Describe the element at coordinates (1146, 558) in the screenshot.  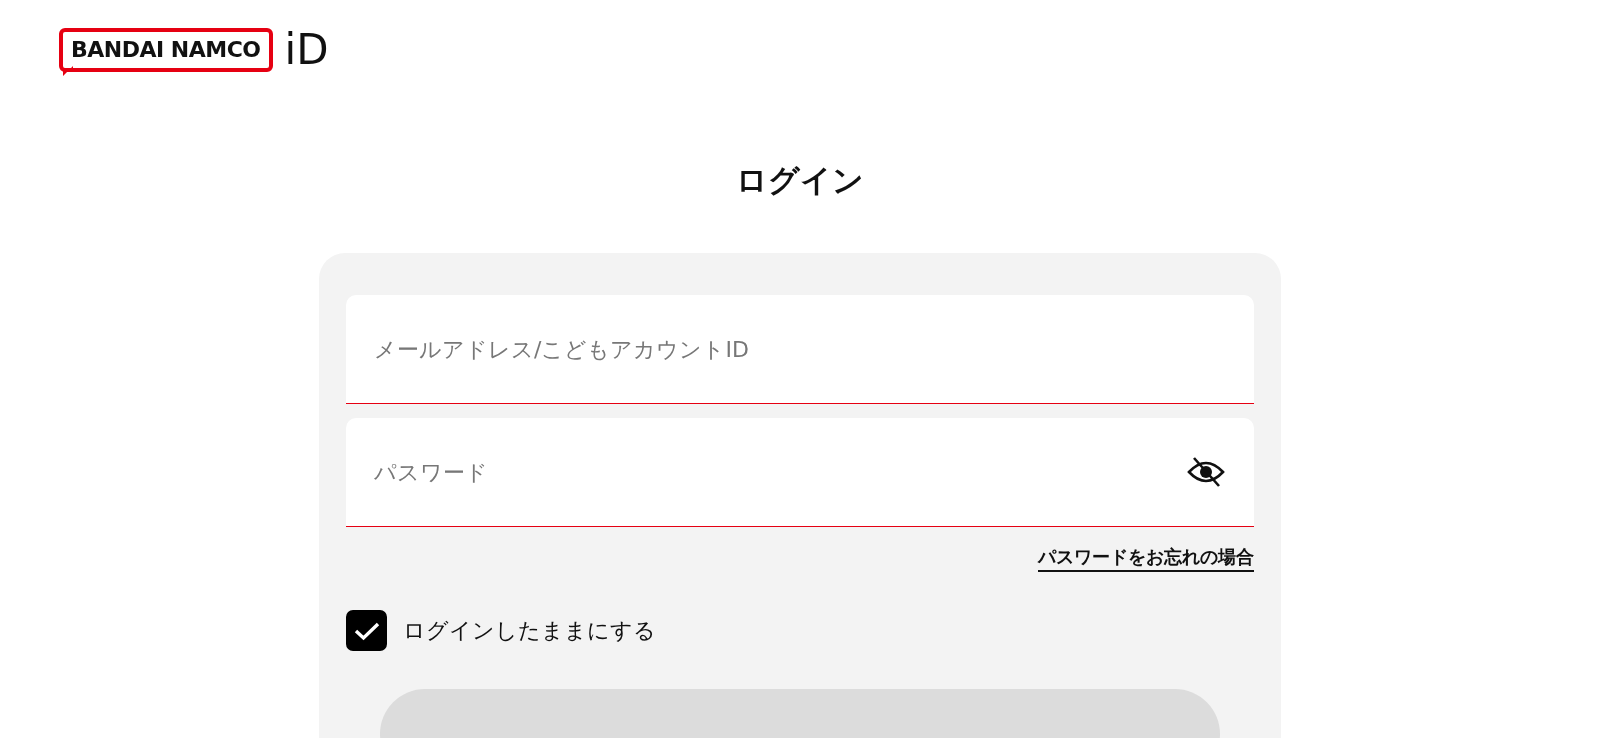
I see `forgot-password-link: パスワードをお忘れの場合` at that location.